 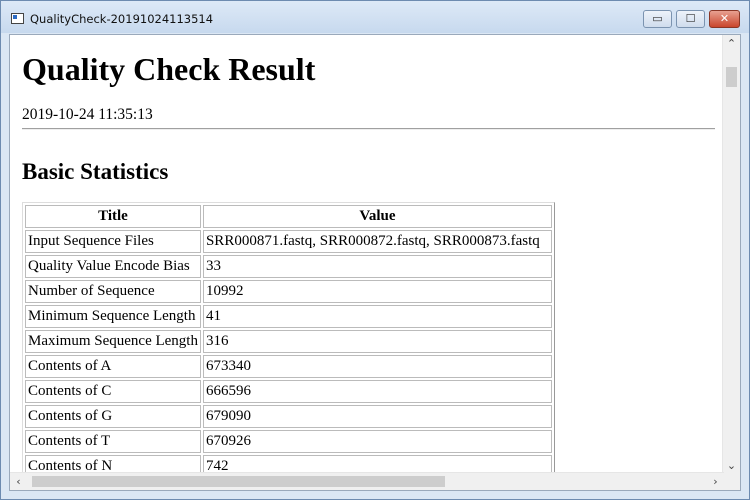 I want to click on column-header-title: Title, so click(x=113, y=216).